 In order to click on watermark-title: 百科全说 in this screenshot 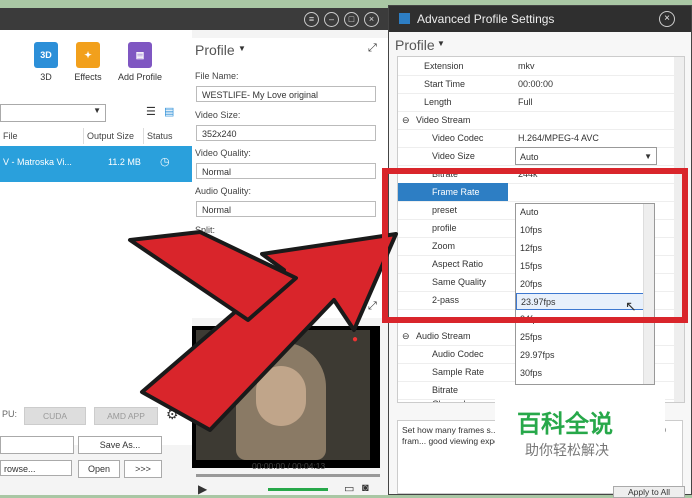, I will do `click(565, 424)`.